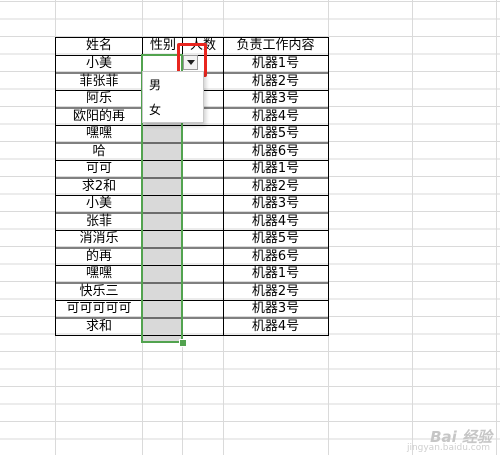 The height and width of the screenshot is (455, 500). Describe the element at coordinates (448, 448) in the screenshot. I see `watermark-url: jingyan.baidu.com` at that location.